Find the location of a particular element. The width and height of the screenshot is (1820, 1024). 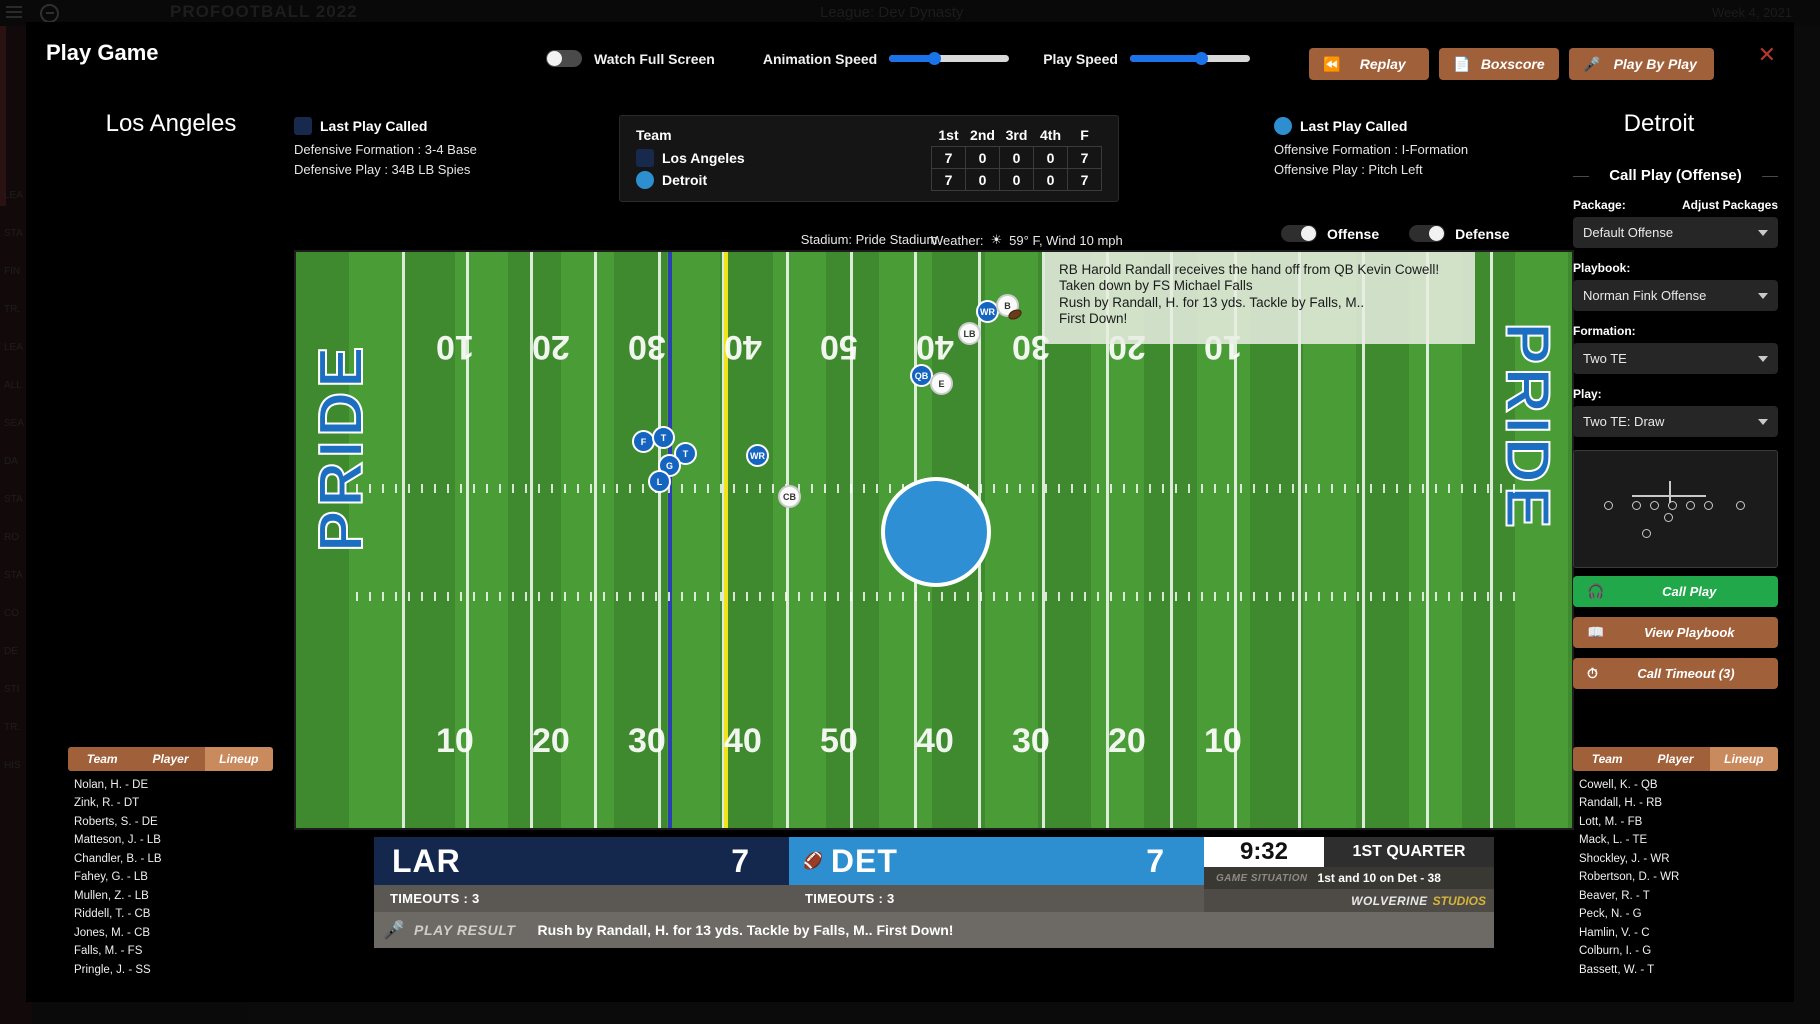

player-marker: E is located at coordinates (941, 383).